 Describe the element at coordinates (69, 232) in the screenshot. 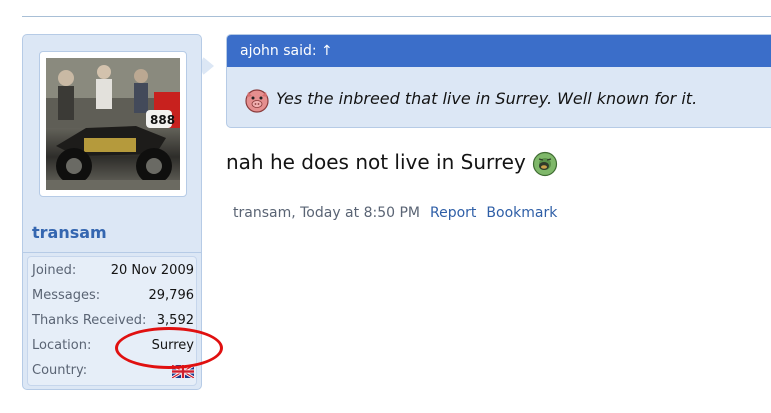

I see `username: transam` at that location.